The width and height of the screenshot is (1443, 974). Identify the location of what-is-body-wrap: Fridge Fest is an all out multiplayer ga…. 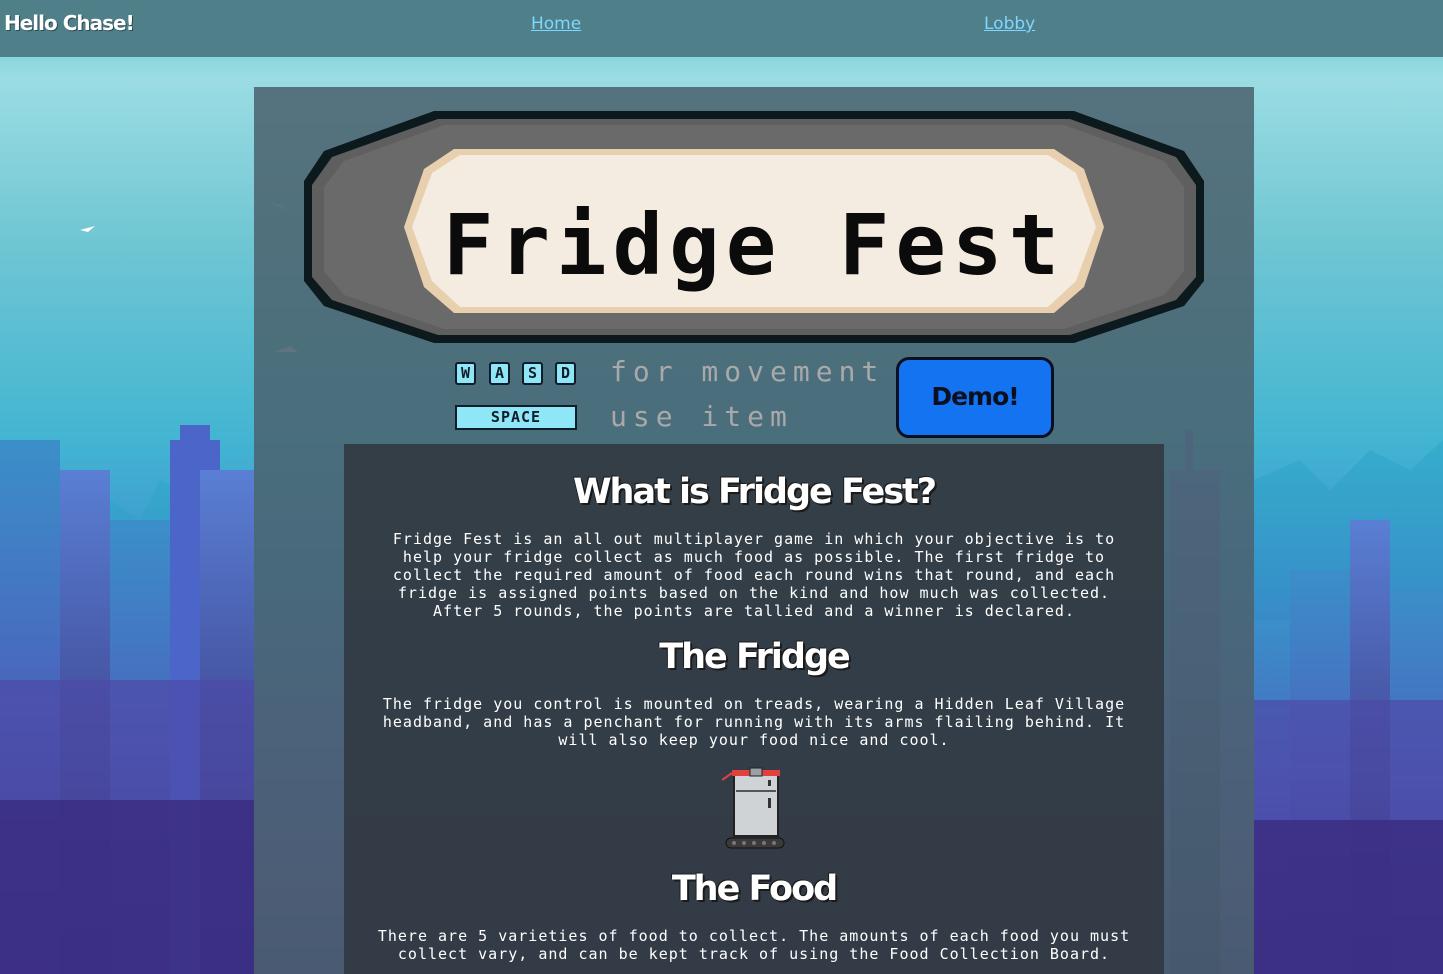
(754, 575).